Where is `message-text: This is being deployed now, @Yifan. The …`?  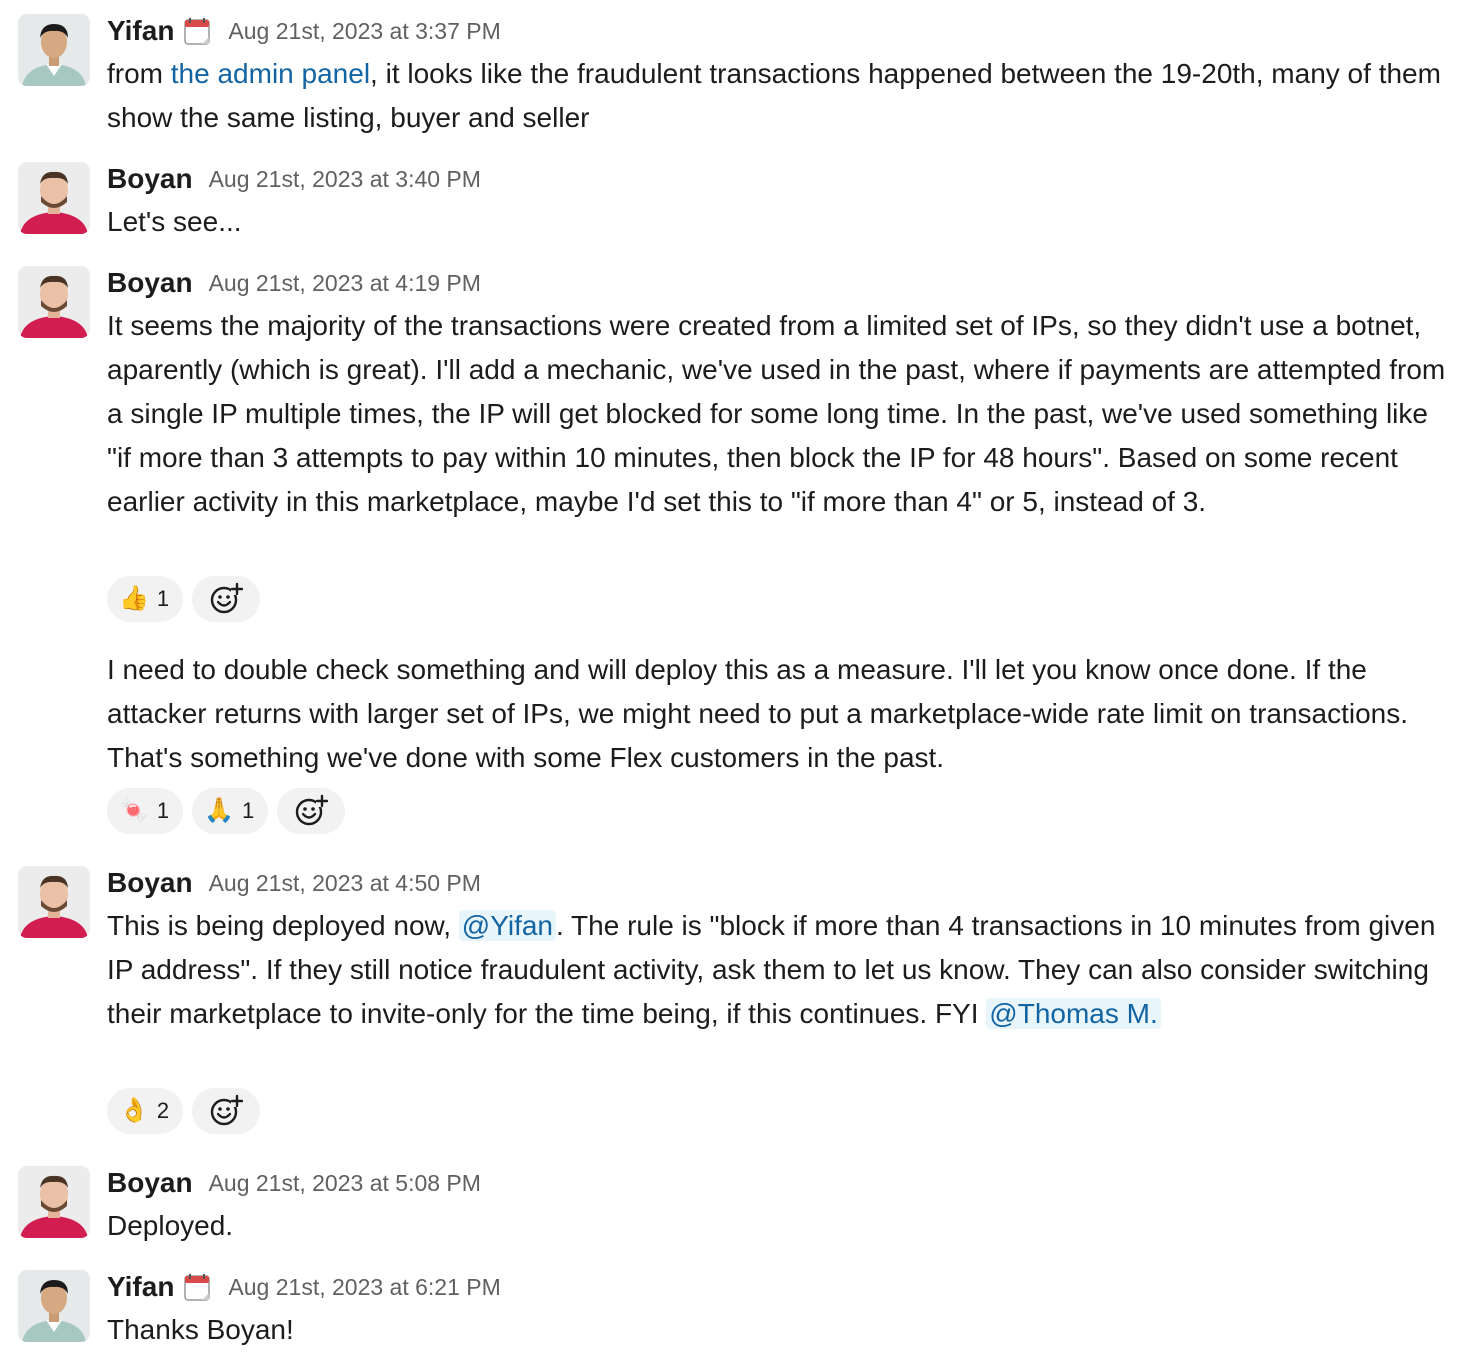 message-text: This is being deployed now, @Yifan. The … is located at coordinates (779, 970).